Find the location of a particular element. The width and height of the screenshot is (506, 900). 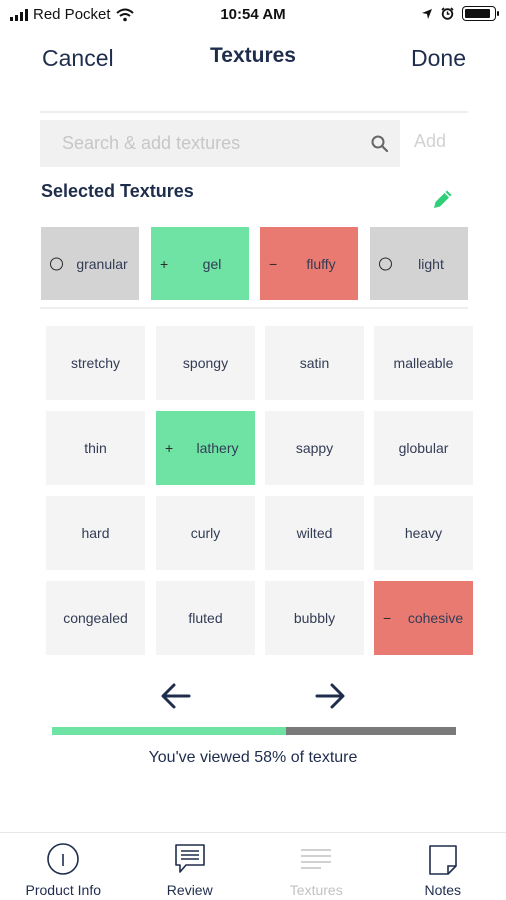

texture-tile: spongy is located at coordinates (205, 363).